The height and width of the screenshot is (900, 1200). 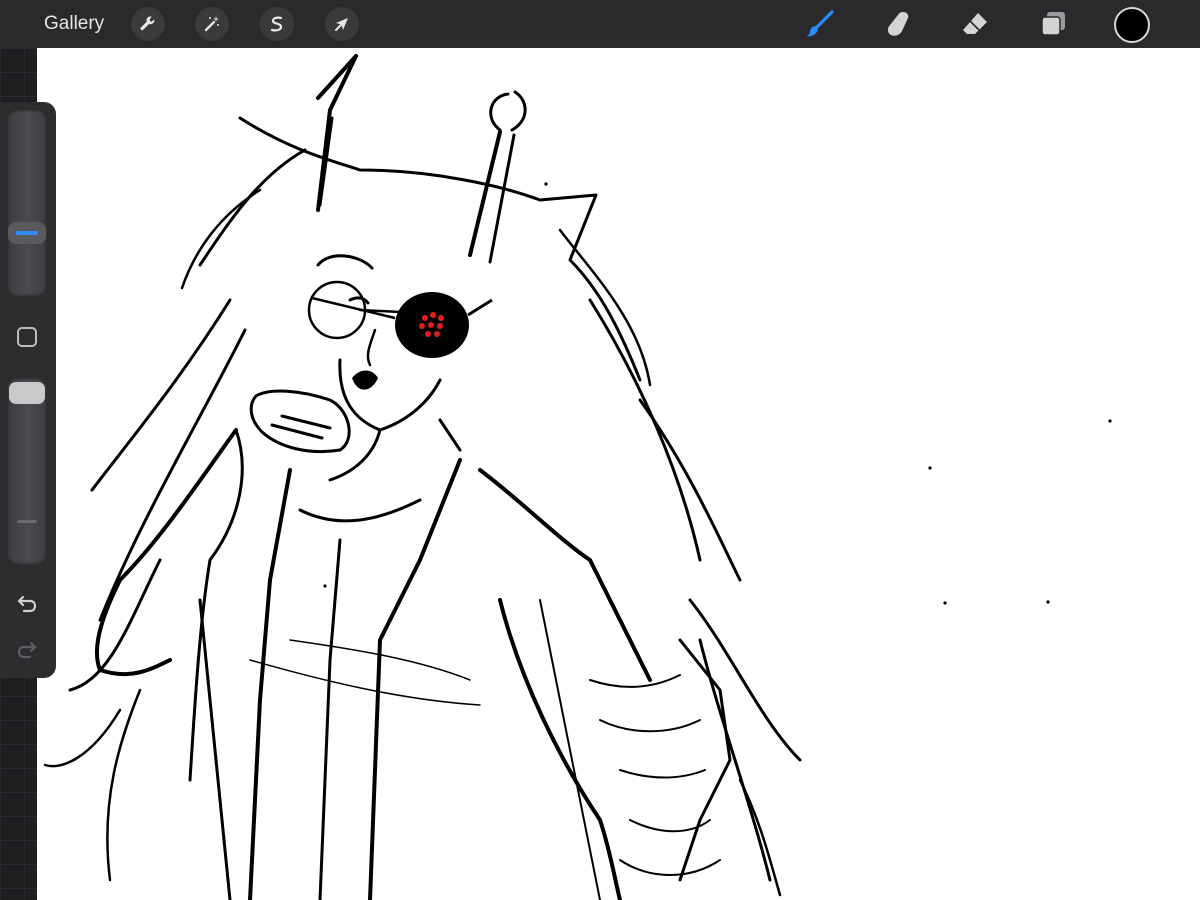 I want to click on undo-icon, so click(x=27, y=604).